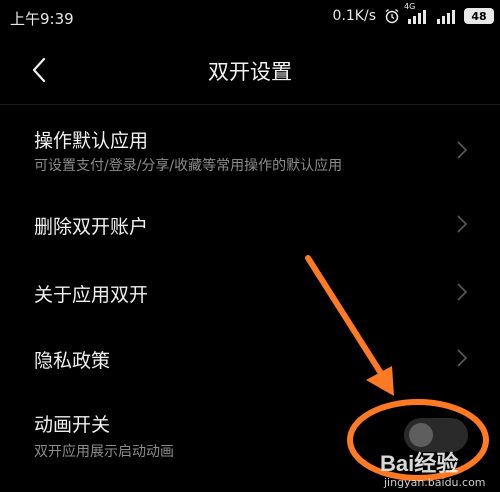 The image size is (500, 492). I want to click on setting-delete-account: 删除双开账户, so click(250, 226).